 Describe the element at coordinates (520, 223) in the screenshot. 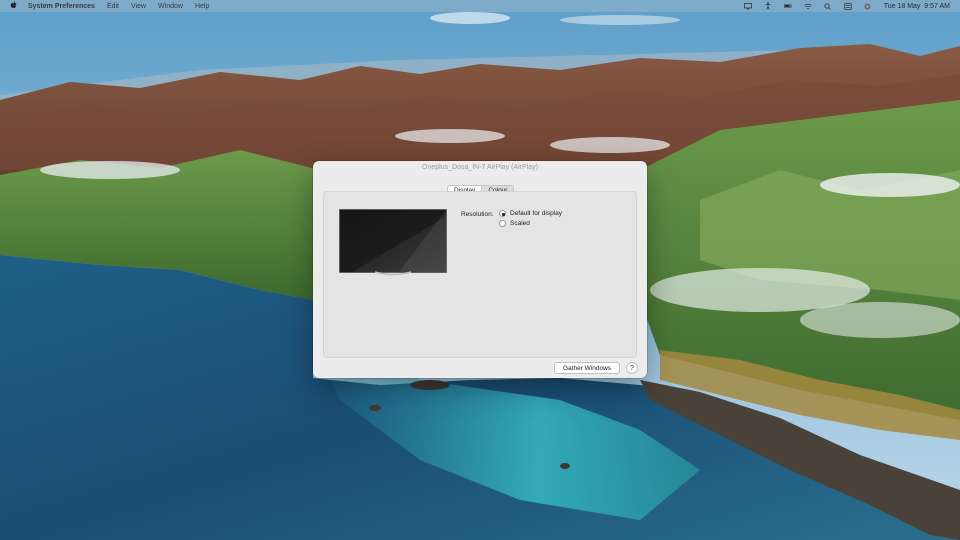

I see `radio-label-scaled: Scaled` at that location.